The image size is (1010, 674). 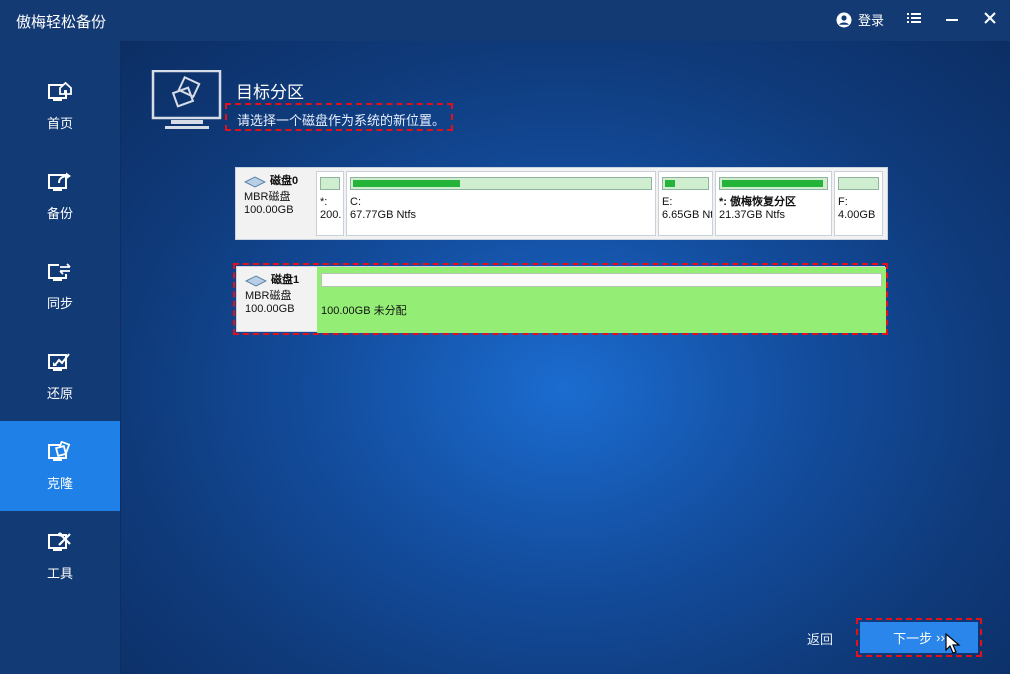 I want to click on partition-label: C:, so click(x=355, y=202).